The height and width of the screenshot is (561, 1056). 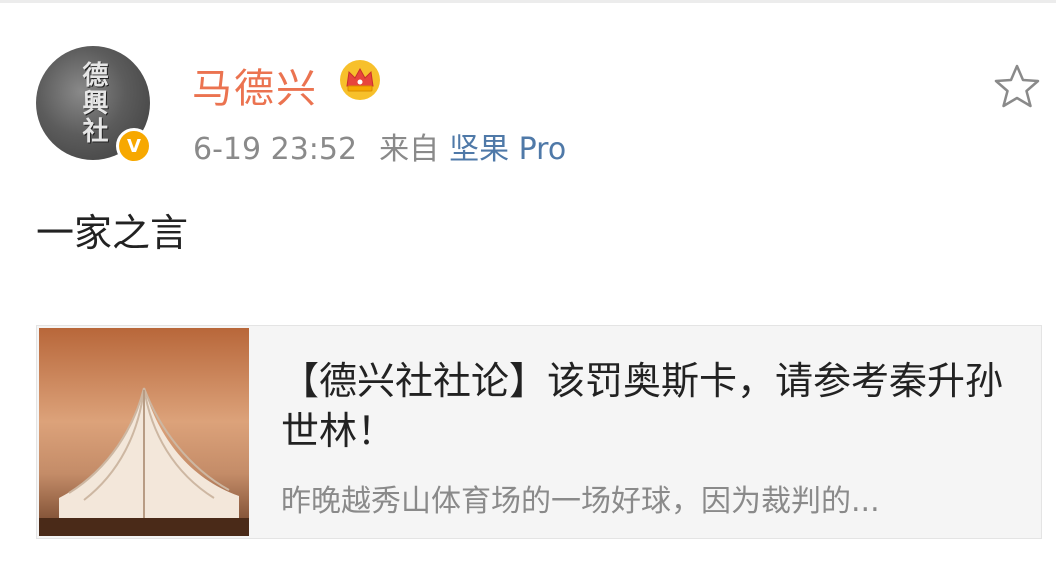 What do you see at coordinates (1017, 87) in the screenshot?
I see `favorite-star-icon` at bounding box center [1017, 87].